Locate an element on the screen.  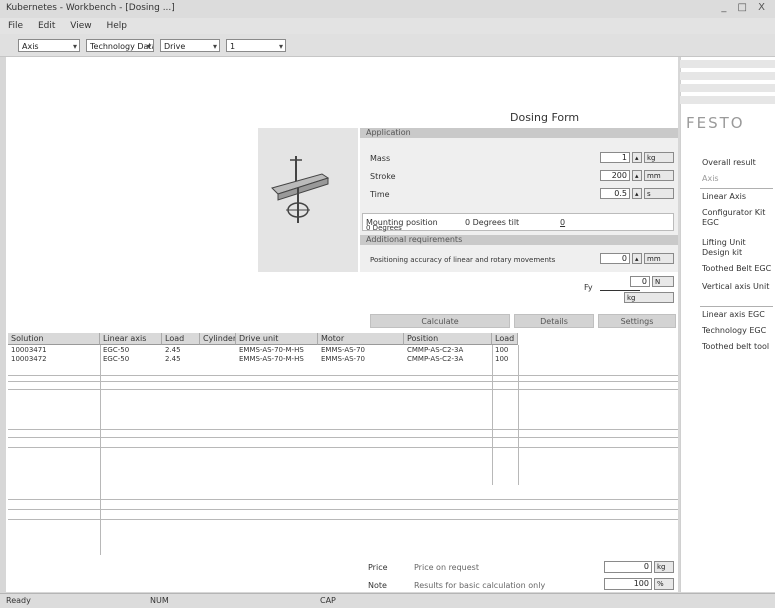
total-unit: % is located at coordinates (664, 584).